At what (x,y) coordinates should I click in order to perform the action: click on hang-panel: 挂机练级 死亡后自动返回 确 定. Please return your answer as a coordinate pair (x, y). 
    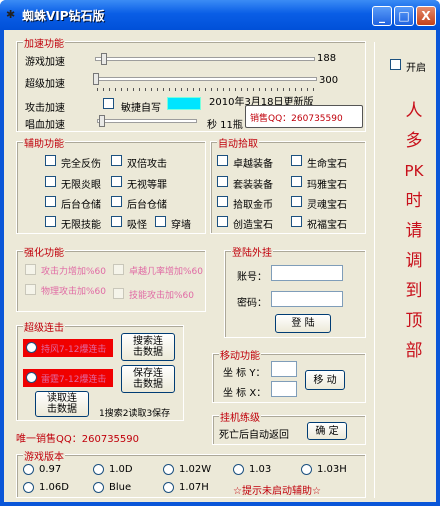
    Looking at the image, I should click on (289, 427).